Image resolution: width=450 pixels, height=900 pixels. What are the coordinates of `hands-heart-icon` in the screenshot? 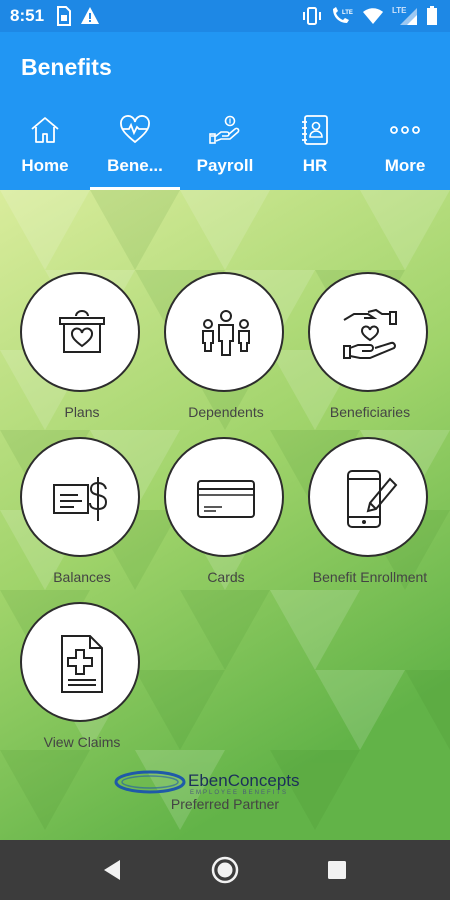 It's located at (370, 333).